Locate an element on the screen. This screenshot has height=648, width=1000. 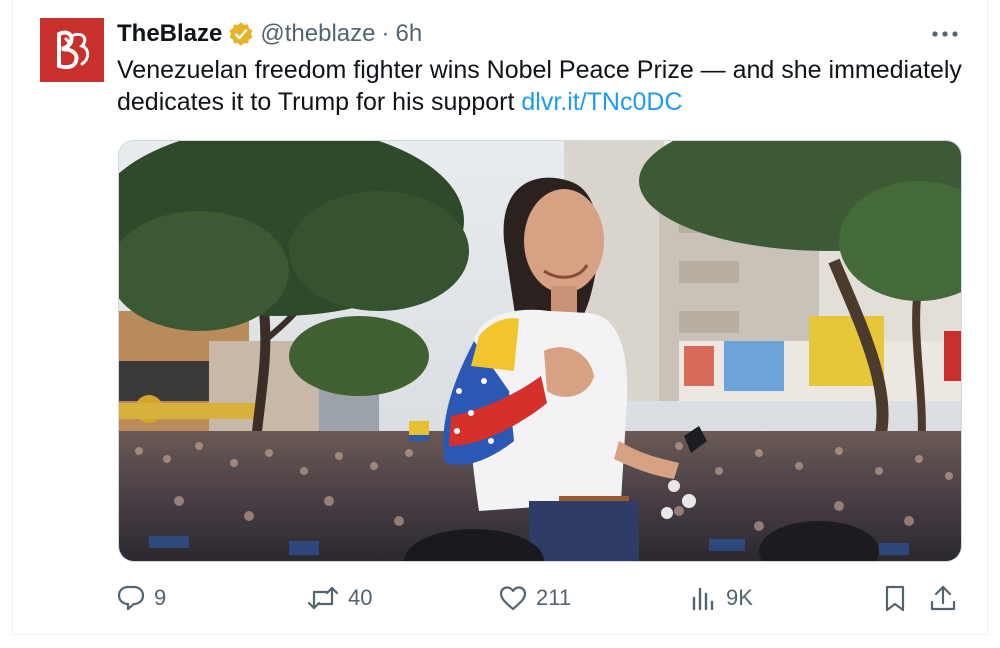
reply-button: 9 is located at coordinates (141, 598).